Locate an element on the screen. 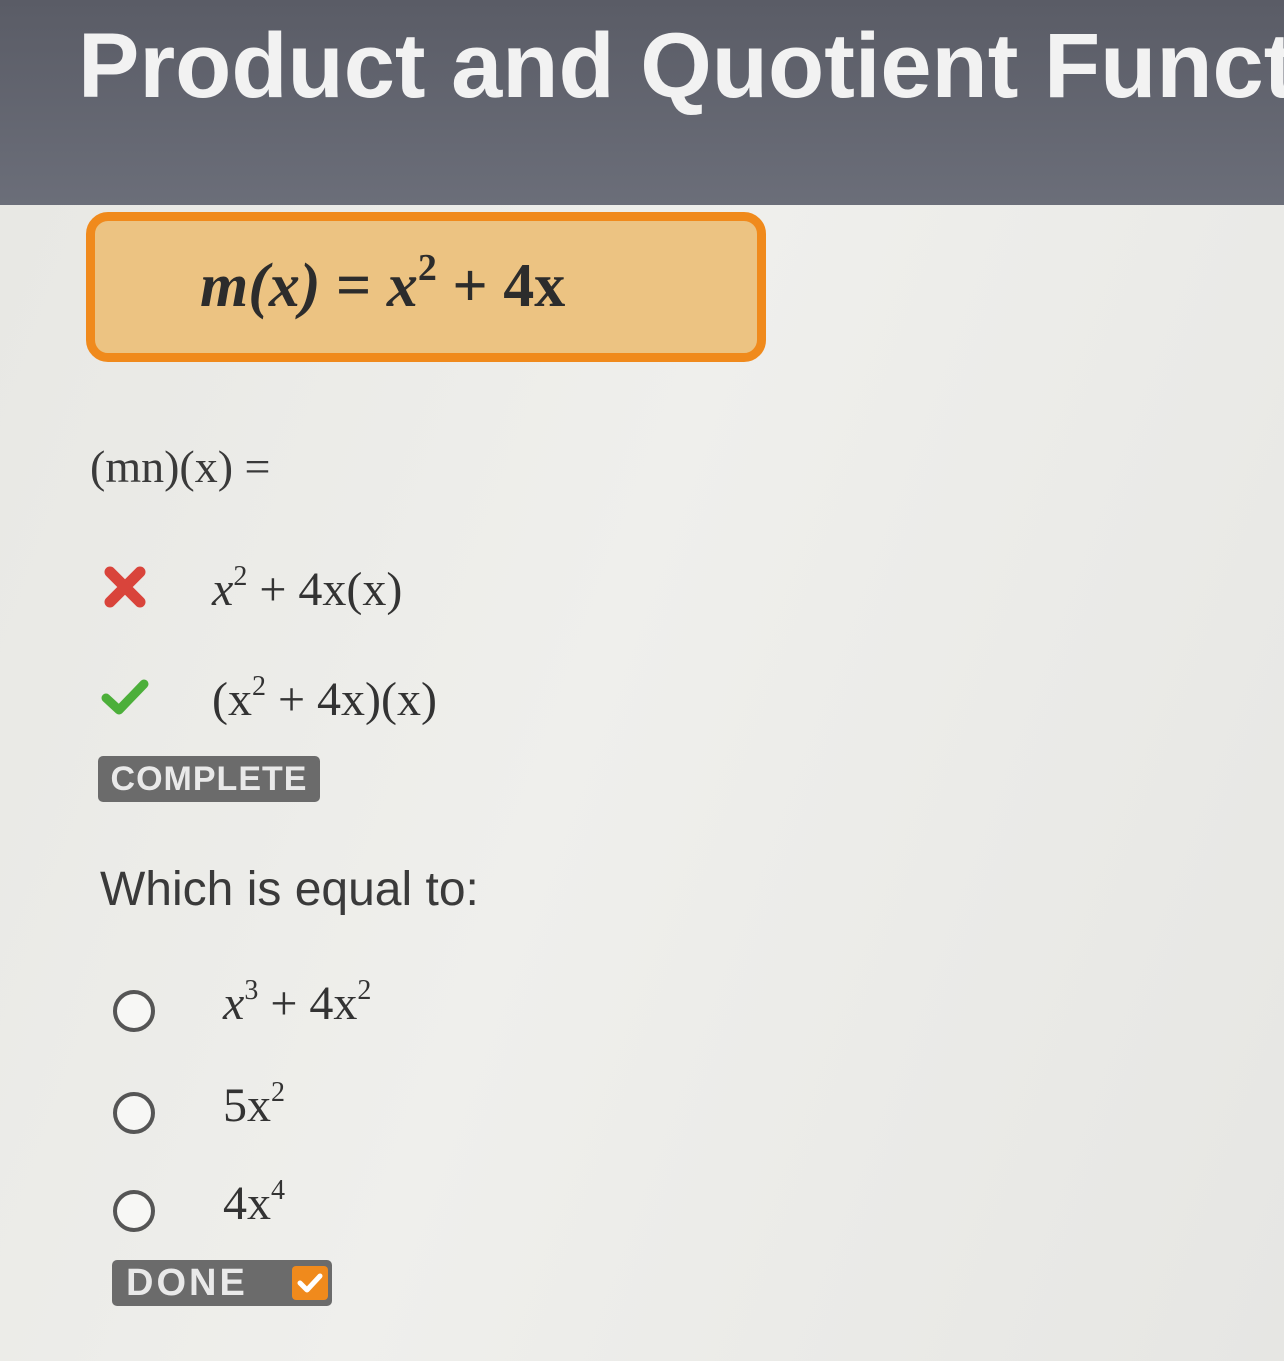 The height and width of the screenshot is (1361, 1284). option-1: x3 + 4x2 is located at coordinates (363, 1013).